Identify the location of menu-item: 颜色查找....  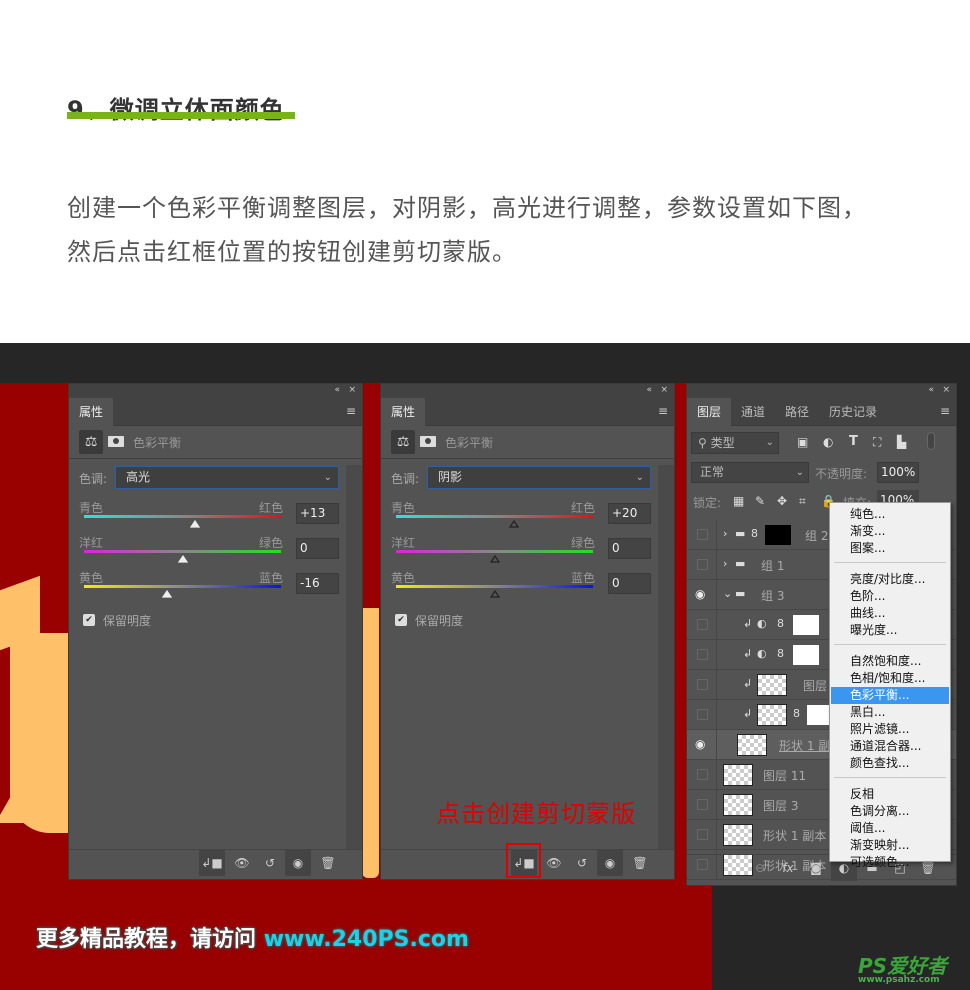
(890, 763).